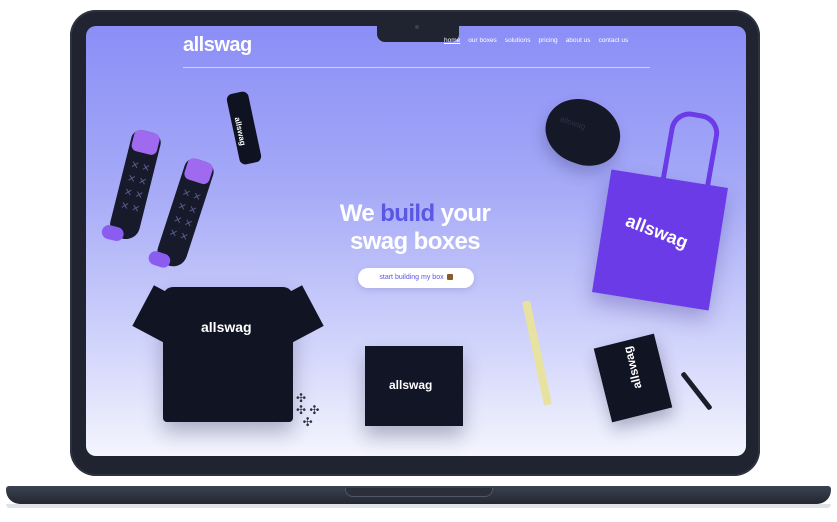 This screenshot has height=522, width=837. What do you see at coordinates (452, 40) in the screenshot?
I see `nav-home: home` at bounding box center [452, 40].